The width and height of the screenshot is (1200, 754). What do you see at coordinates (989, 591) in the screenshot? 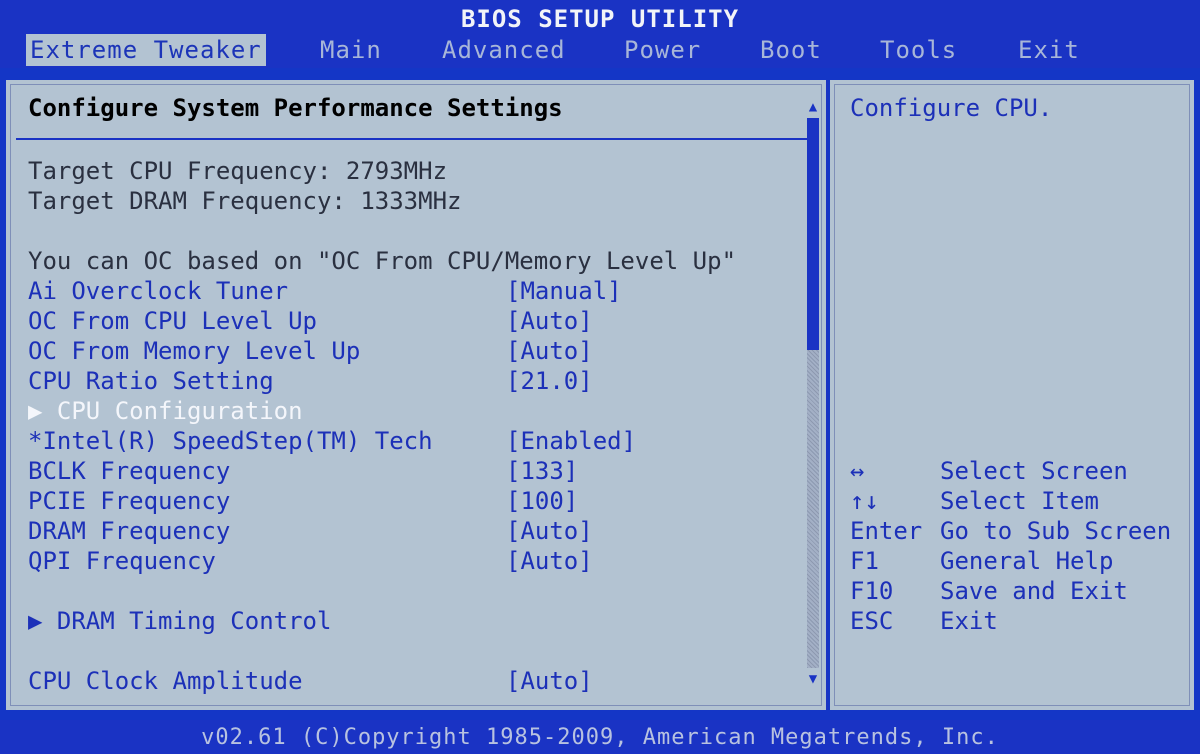
I see `key-hint-f10: F10 Save and Exit` at bounding box center [989, 591].